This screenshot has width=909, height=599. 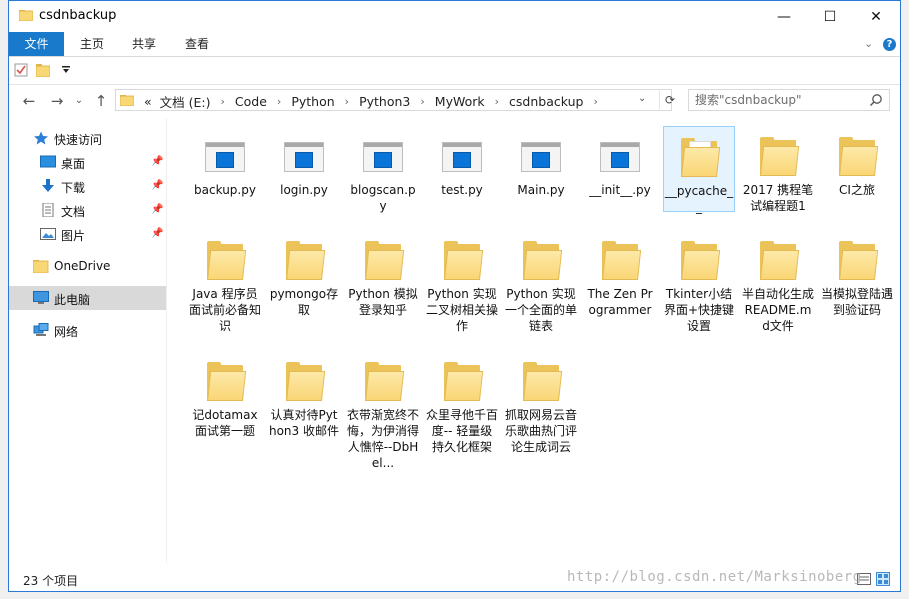 I want to click on search-box, so click(x=789, y=100).